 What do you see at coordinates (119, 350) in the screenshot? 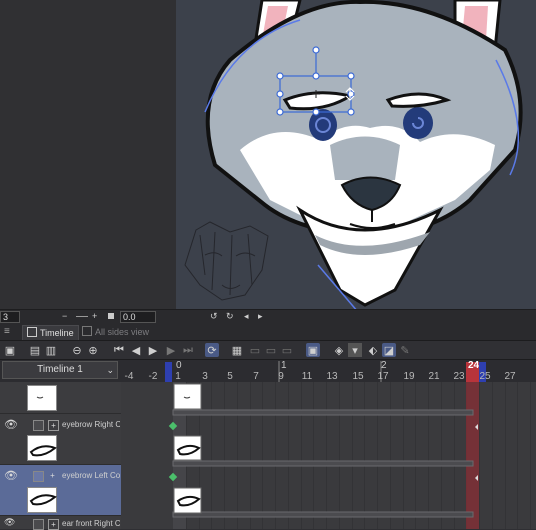
I see `first-frame-icon: ⏮` at bounding box center [119, 350].